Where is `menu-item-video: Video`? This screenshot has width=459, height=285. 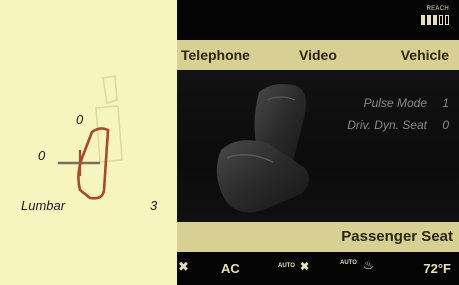 menu-item-video: Video is located at coordinates (318, 55).